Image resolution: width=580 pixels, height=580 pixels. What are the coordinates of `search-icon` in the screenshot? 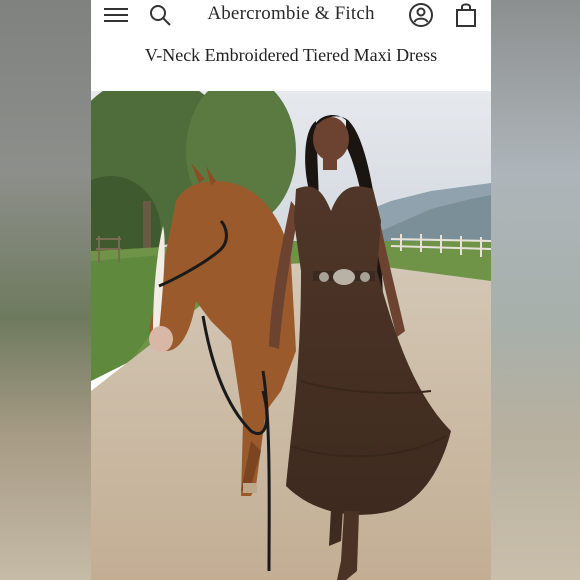 It's located at (160, 15).